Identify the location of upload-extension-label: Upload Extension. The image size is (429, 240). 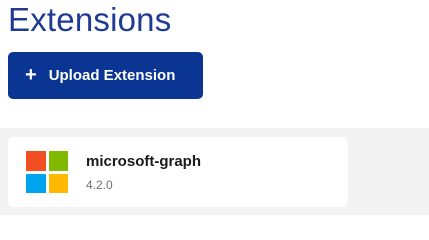
(112, 75).